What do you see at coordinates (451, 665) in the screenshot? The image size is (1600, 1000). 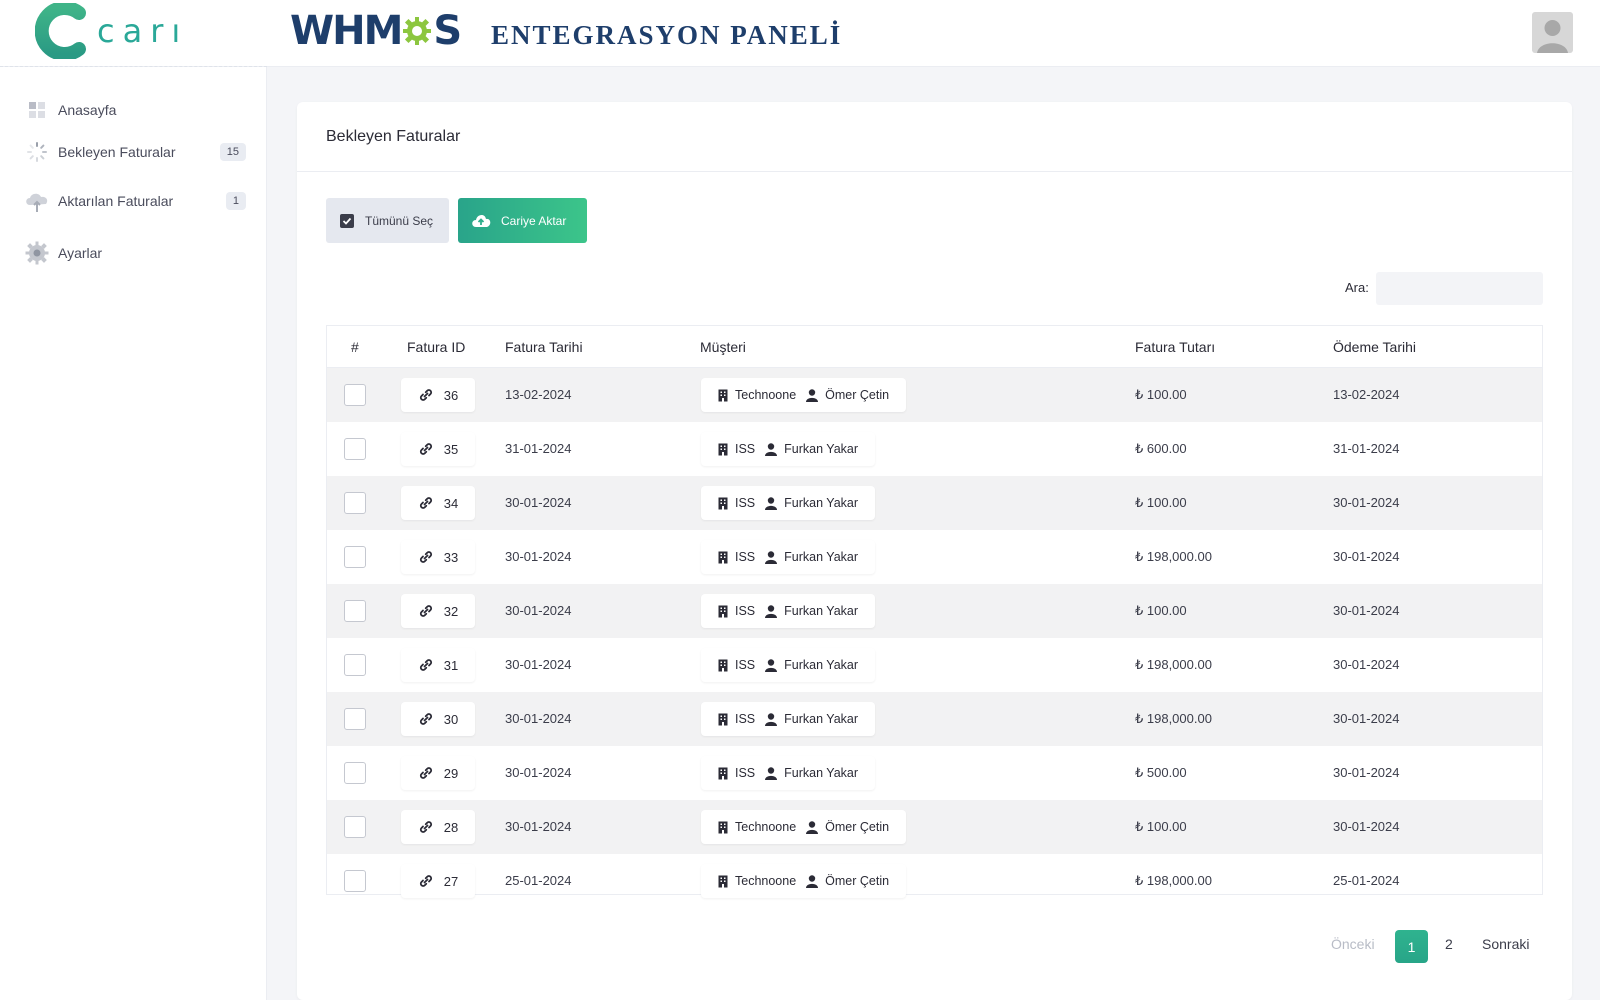 I see `invoice-id: 31` at bounding box center [451, 665].